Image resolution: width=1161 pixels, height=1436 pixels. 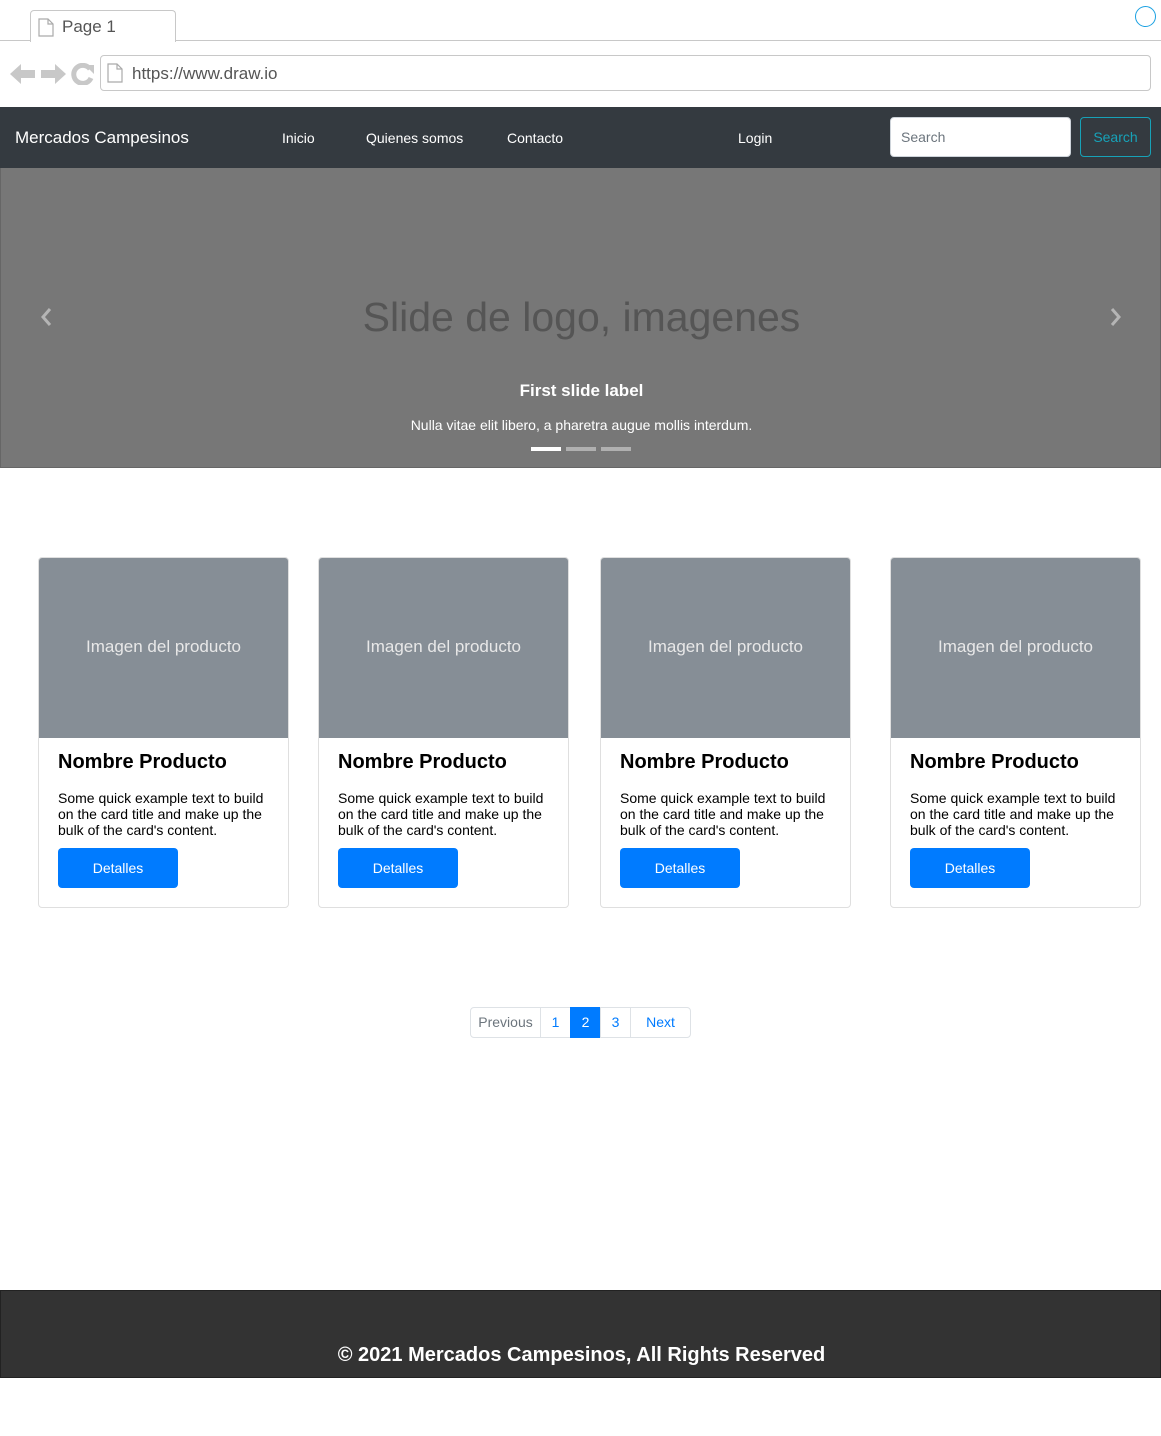 I want to click on page-icon, so click(x=46, y=30).